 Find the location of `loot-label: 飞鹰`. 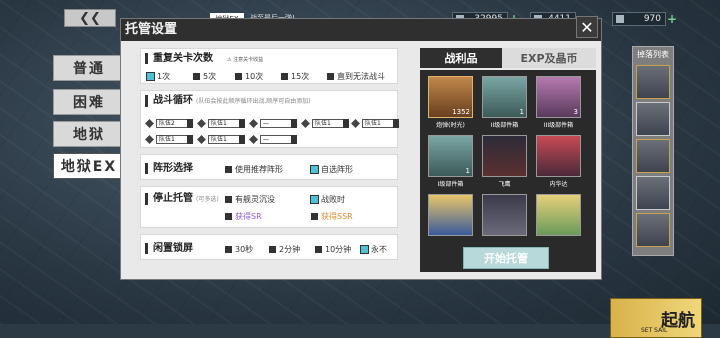

loot-label: 飞鹰 is located at coordinates (504, 184).